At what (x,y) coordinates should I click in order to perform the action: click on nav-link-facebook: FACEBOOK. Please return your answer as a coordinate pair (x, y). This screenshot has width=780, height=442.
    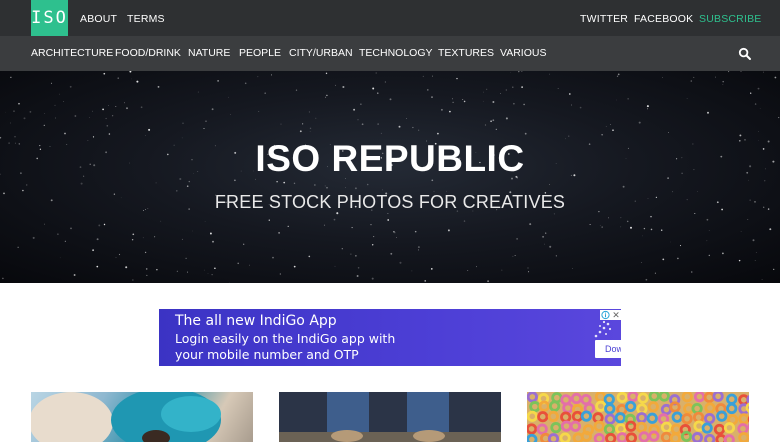
    Looking at the image, I should click on (663, 18).